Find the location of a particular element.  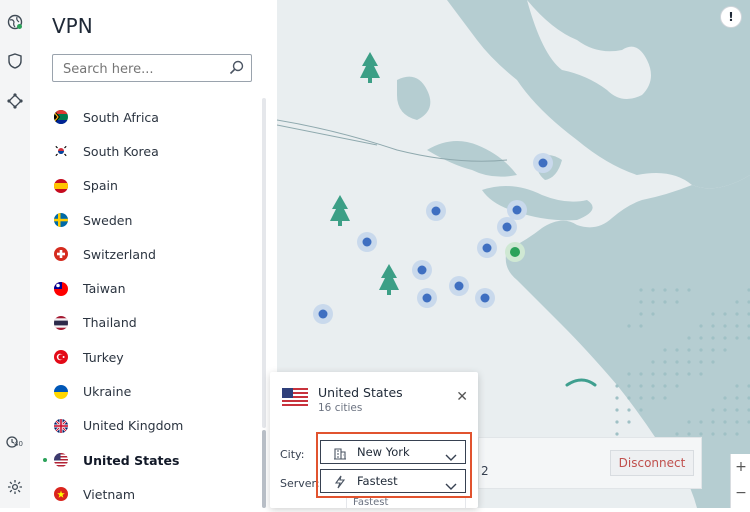

country-item-za: South Africa is located at coordinates (148, 117).